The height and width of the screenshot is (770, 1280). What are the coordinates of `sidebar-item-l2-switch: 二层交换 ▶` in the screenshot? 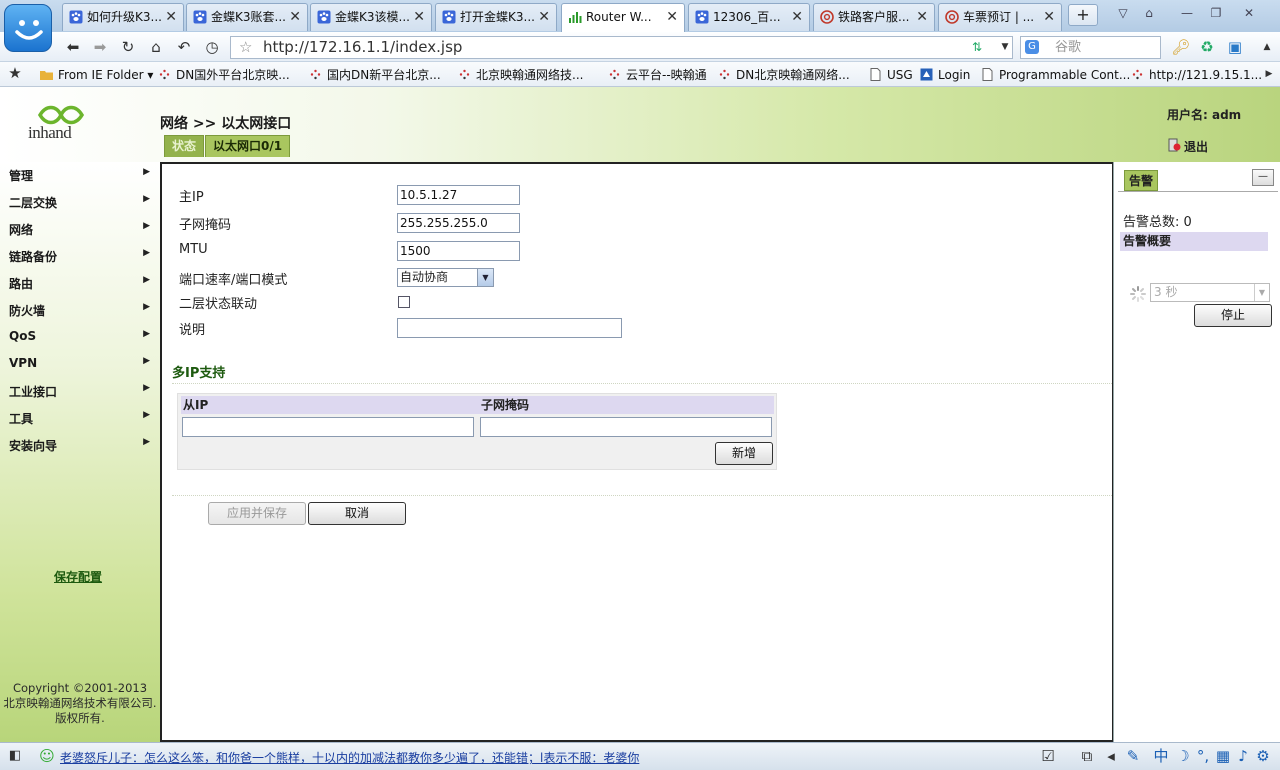 It's located at (81, 202).